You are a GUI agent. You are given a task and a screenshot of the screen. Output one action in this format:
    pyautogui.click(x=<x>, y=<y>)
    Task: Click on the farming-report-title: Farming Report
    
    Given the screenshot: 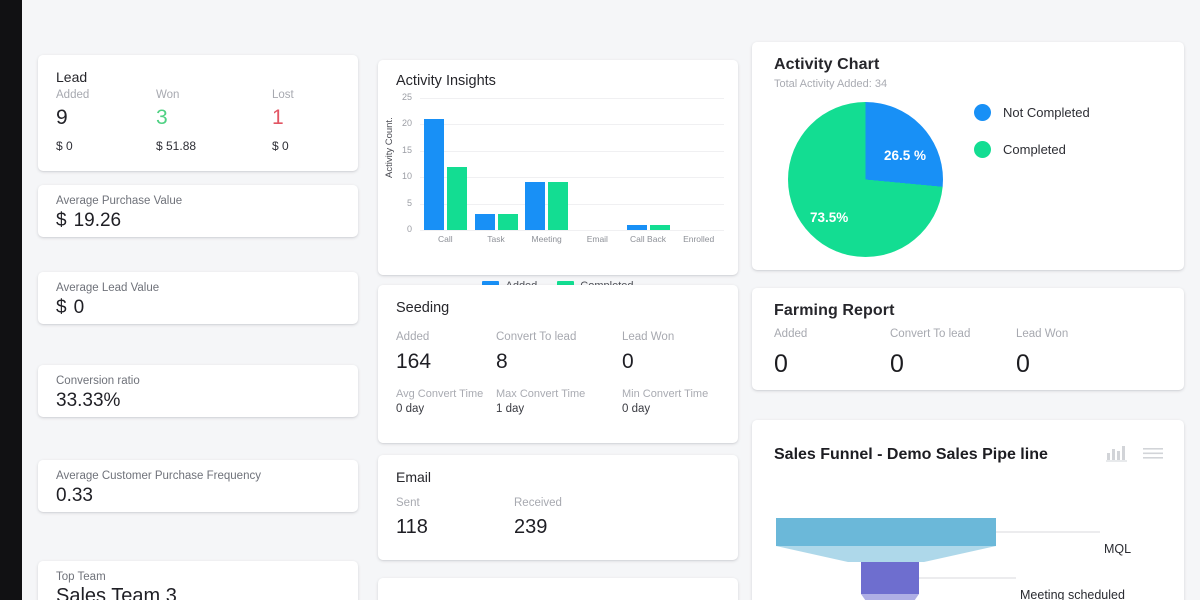 What is the action you would take?
    pyautogui.click(x=834, y=310)
    